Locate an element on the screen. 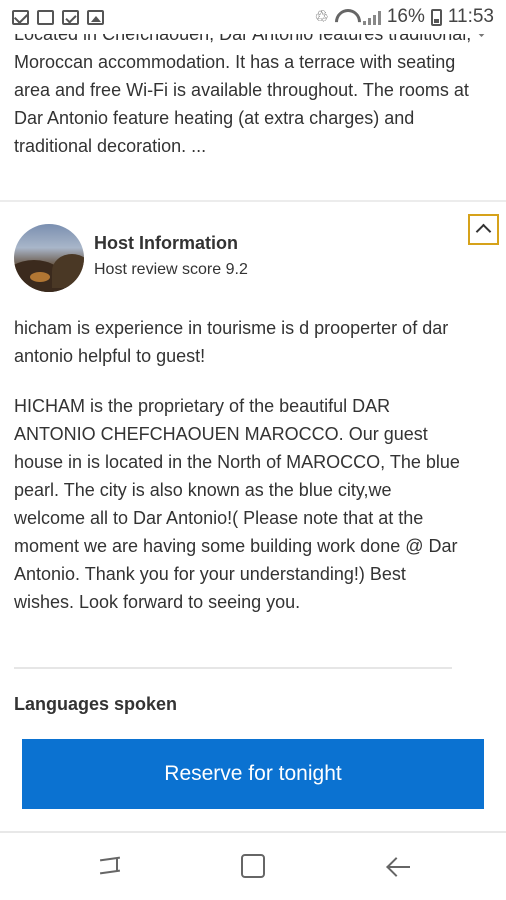 The width and height of the screenshot is (506, 900). system-status: ♲ 16% 11:53 is located at coordinates (404, 17).